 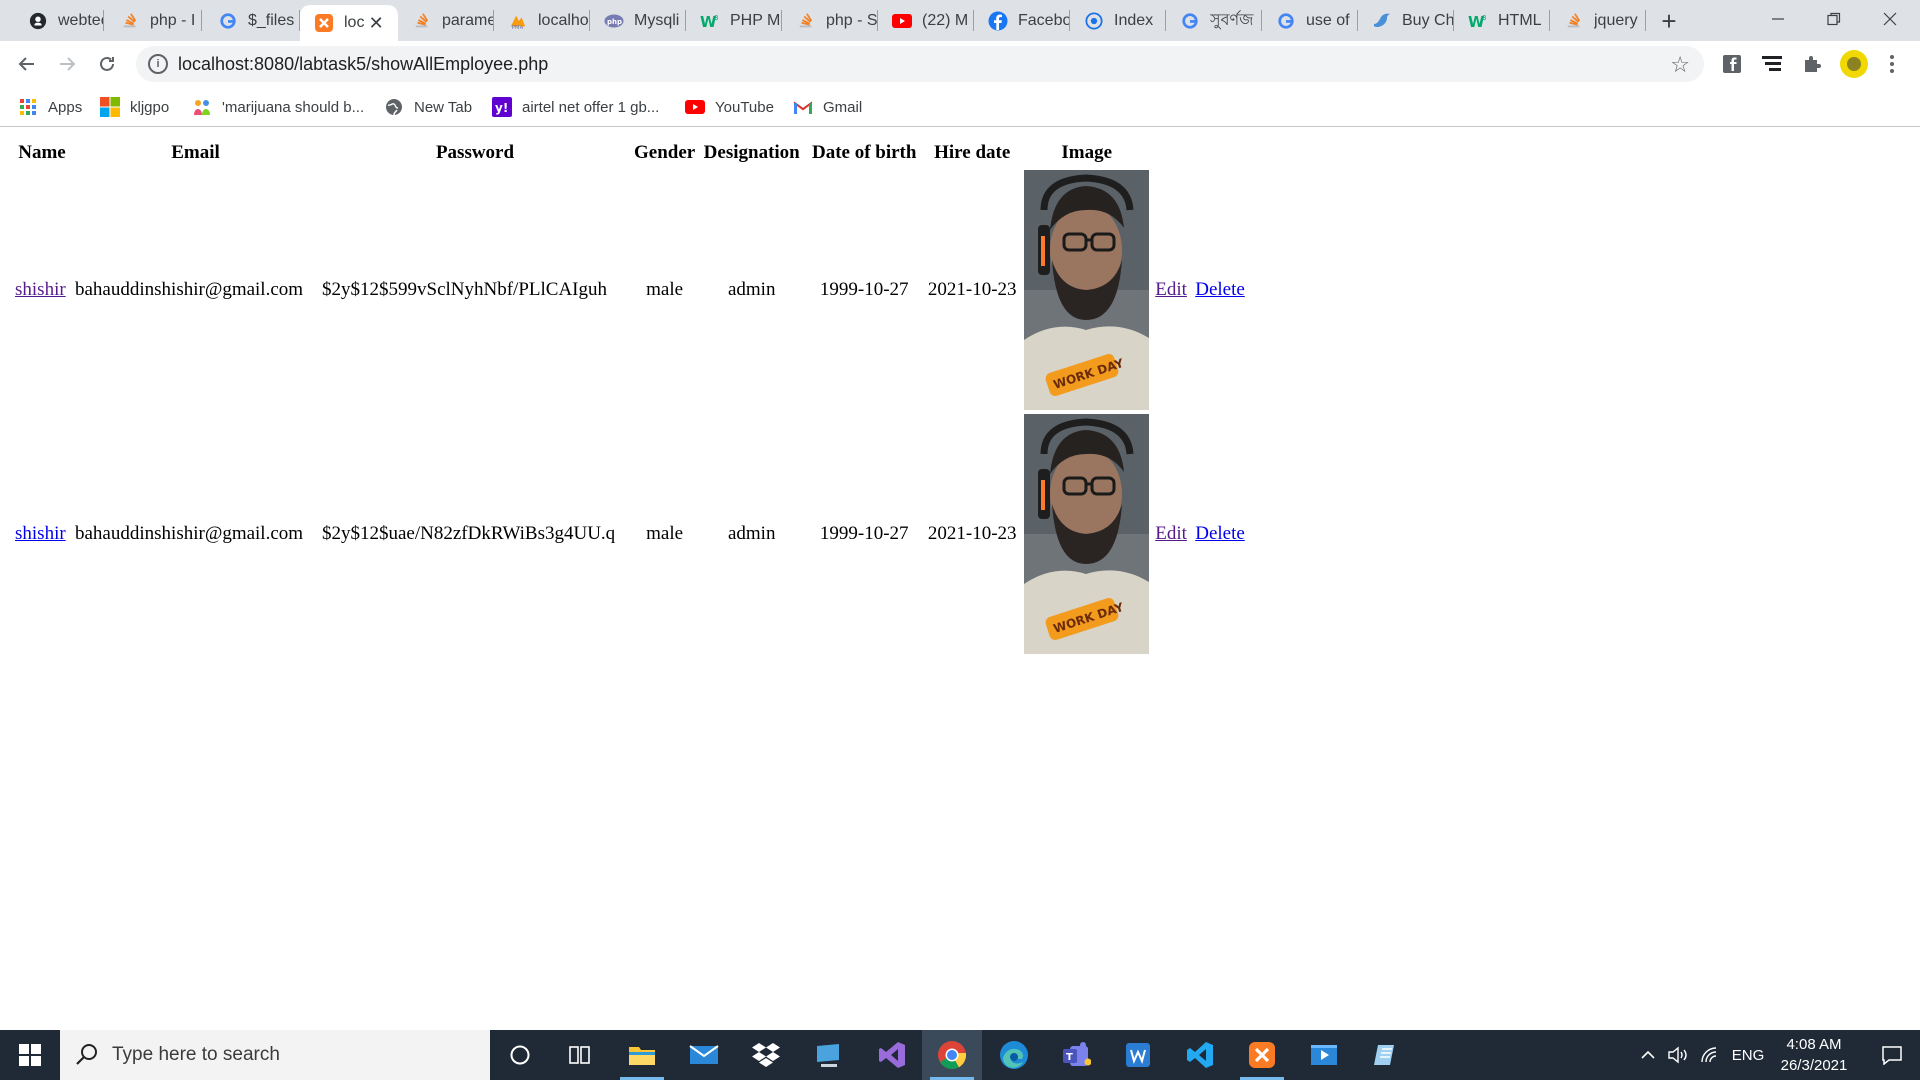 I want to click on tab-youtube: (22) M, so click(x=926, y=20).